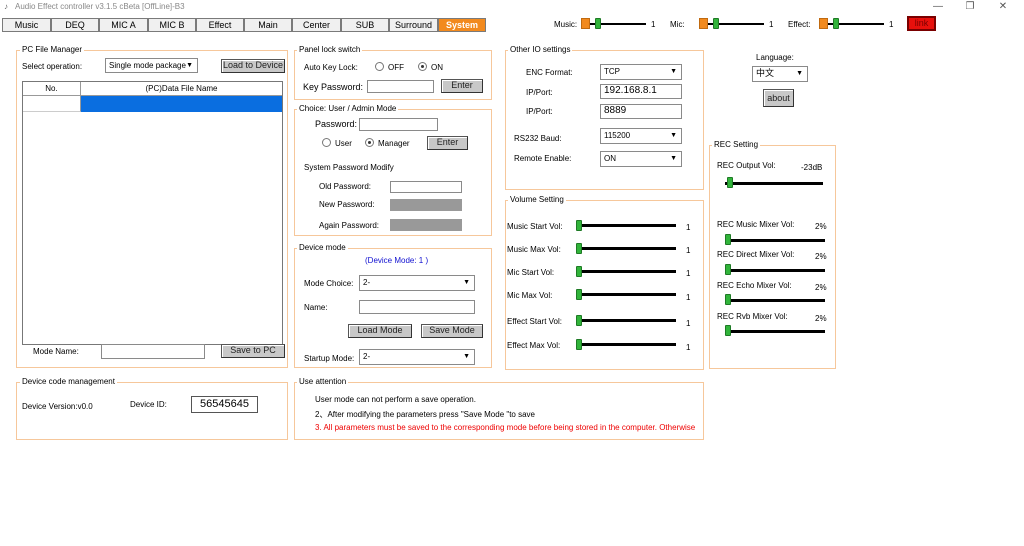 The height and width of the screenshot is (546, 1024). Describe the element at coordinates (349, 225) in the screenshot. I see `again-password-label: Again Password:` at that location.